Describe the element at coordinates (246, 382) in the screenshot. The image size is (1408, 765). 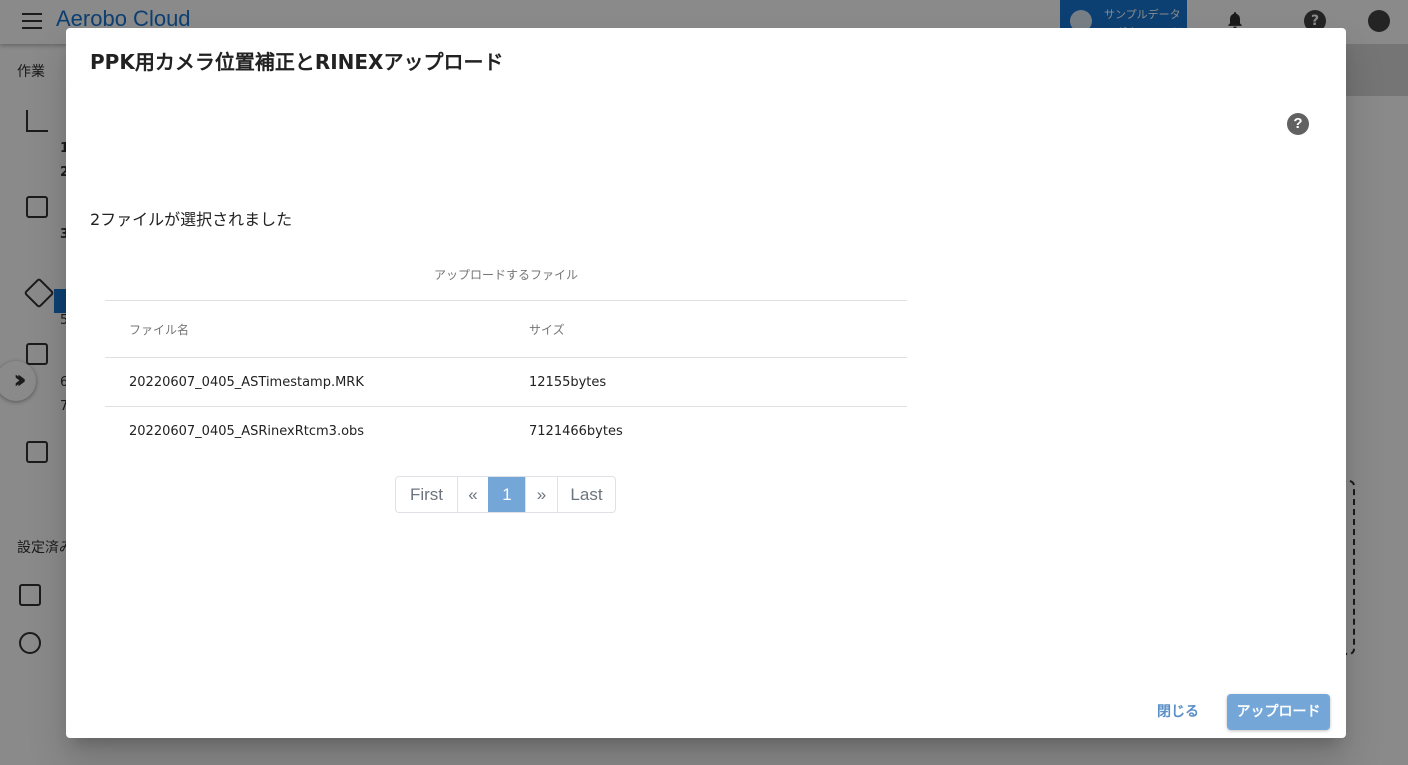
I see `file-name-cell: 20220607_0405_ASTimestamp.MRK` at that location.